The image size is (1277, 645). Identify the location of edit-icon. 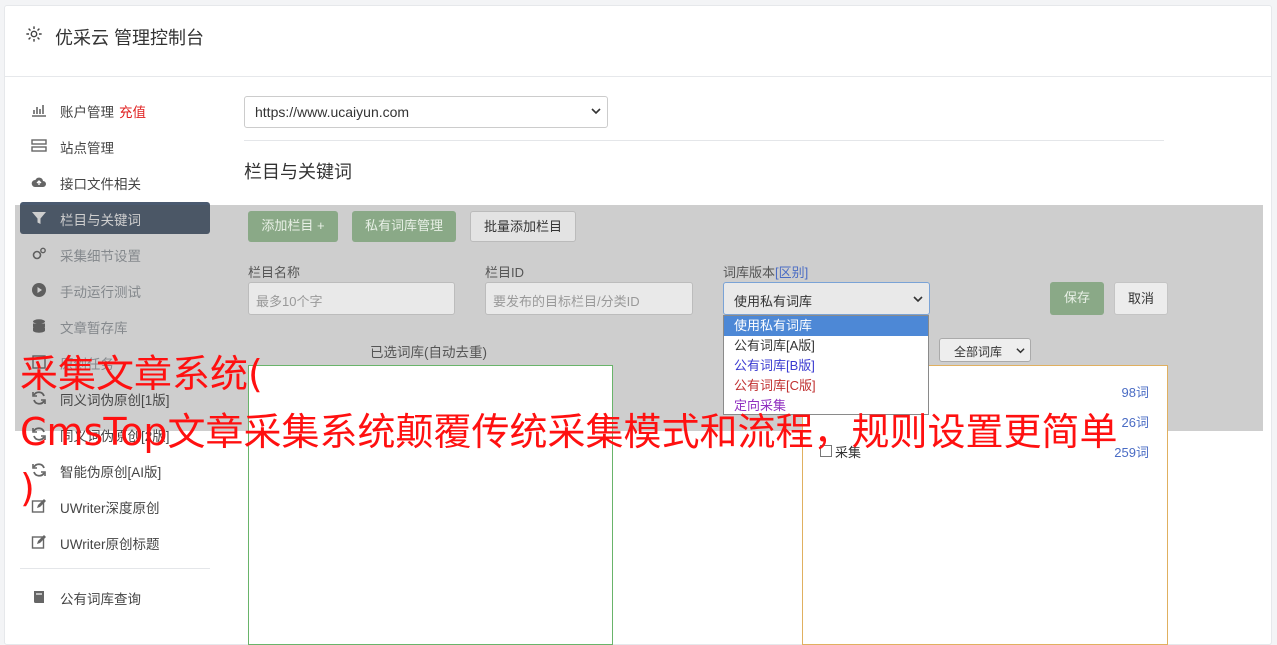
(38, 542).